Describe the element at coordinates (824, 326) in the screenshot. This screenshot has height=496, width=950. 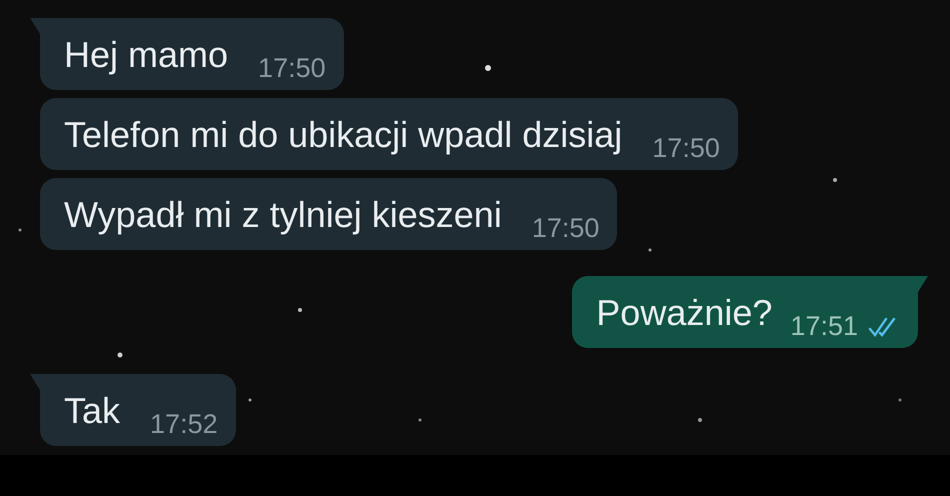
I see `message-time: 17:51` at that location.